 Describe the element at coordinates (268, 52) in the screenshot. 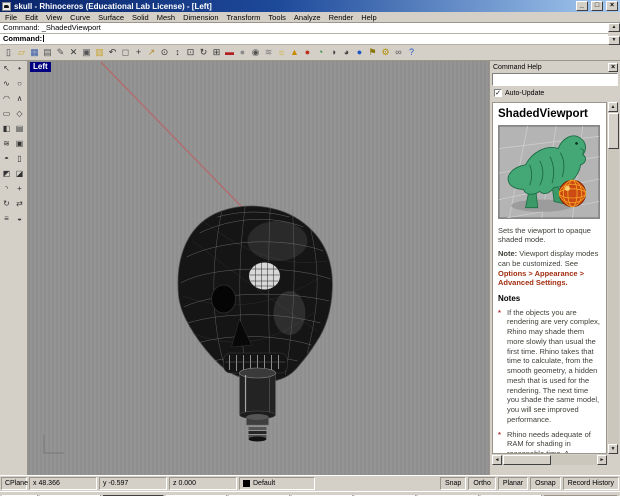

I see `toolbar-mesh-tools-icon: ≋` at that location.